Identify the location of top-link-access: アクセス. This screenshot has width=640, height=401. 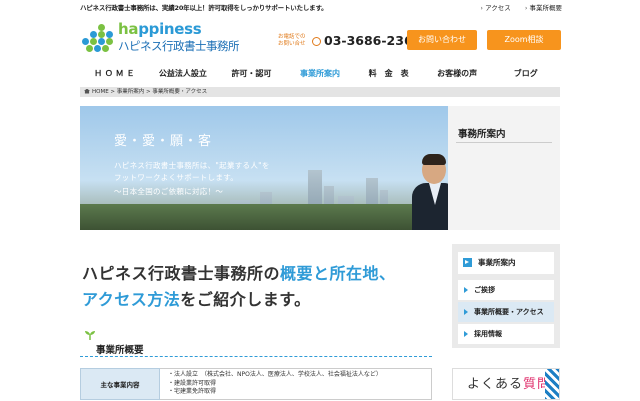
(495, 8).